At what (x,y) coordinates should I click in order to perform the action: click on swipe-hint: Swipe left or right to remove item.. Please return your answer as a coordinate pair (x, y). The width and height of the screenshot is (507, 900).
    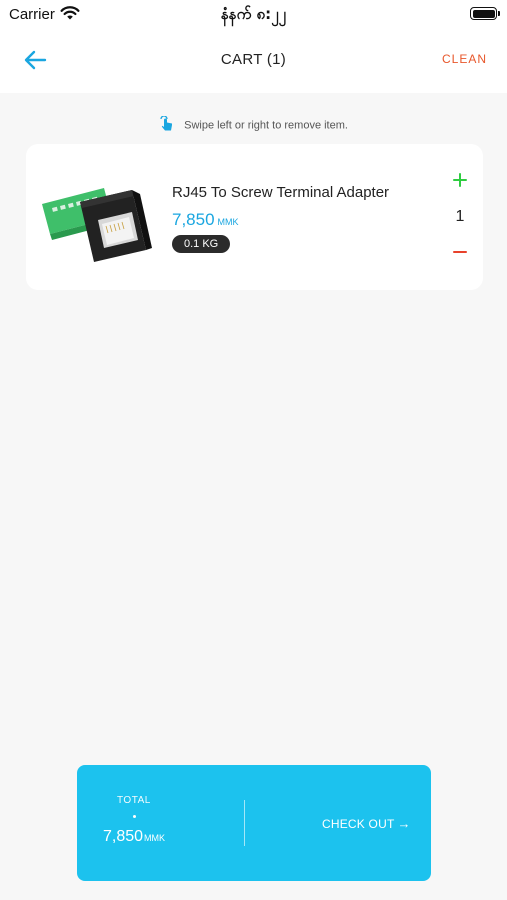
    Looking at the image, I should click on (253, 125).